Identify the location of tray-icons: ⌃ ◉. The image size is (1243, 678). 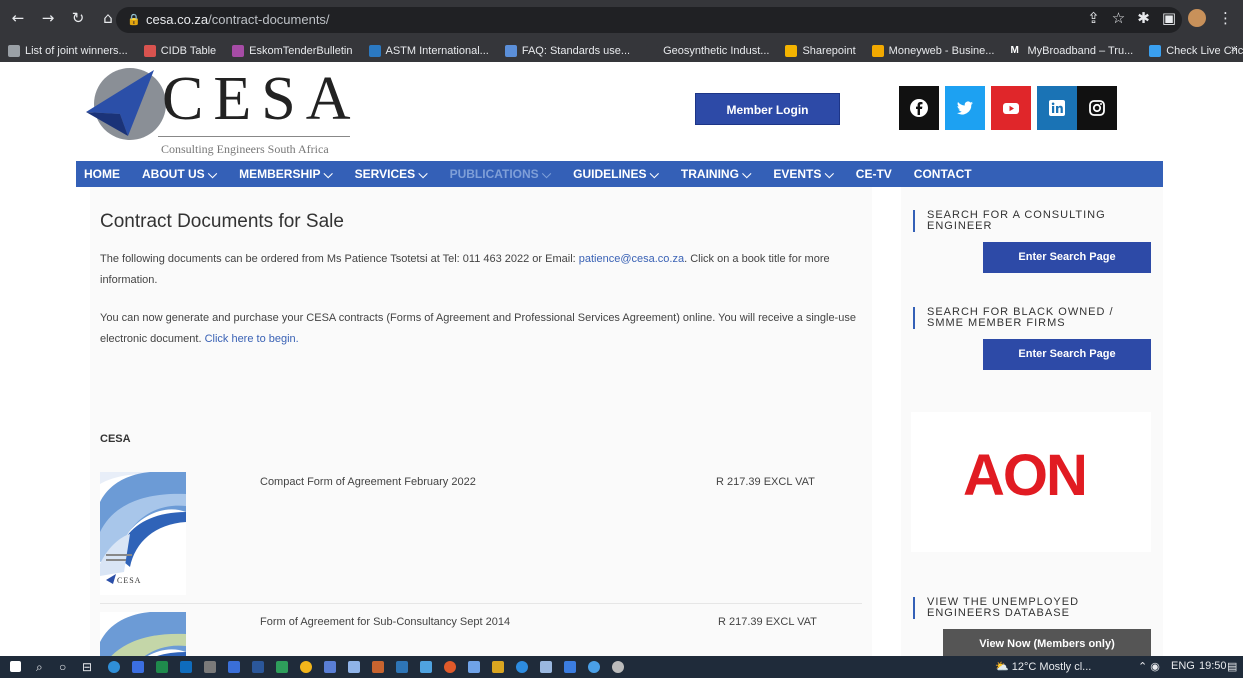
(1149, 666).